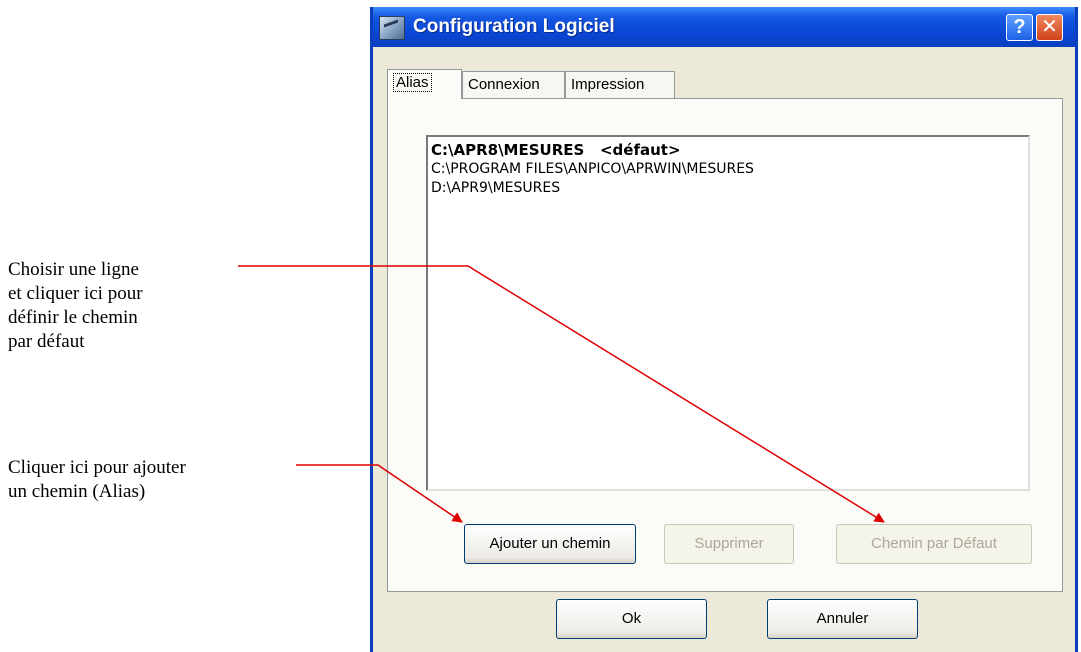 This screenshot has width=1081, height=652. Describe the element at coordinates (550, 544) in the screenshot. I see `add-path-button: Ajouter un chemin` at that location.